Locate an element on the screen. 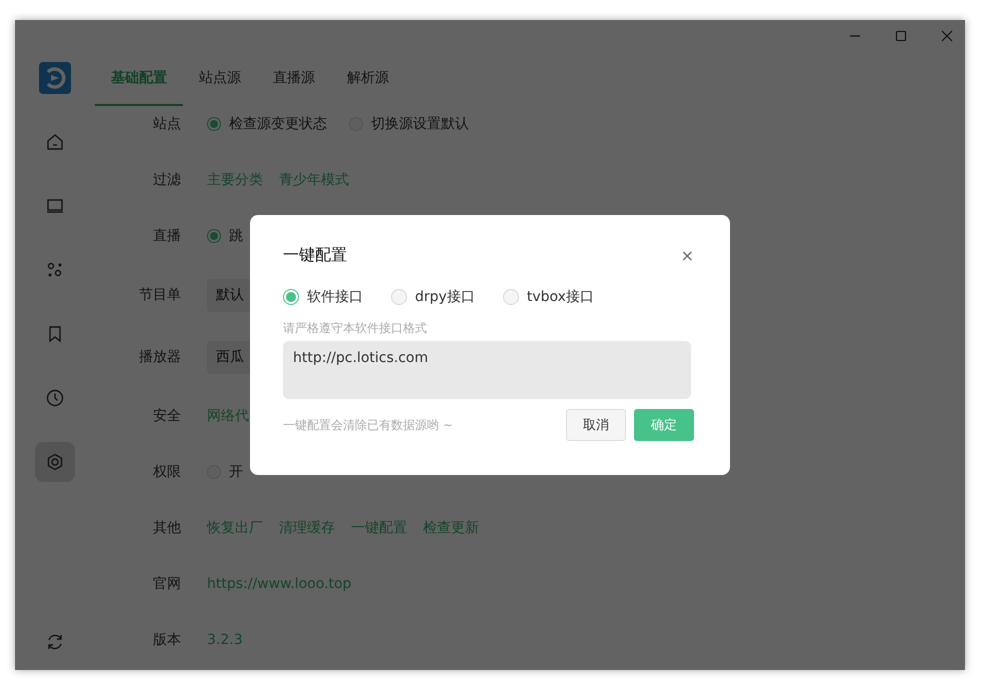 This screenshot has height=692, width=981. confirm-button: 确定 is located at coordinates (664, 425).